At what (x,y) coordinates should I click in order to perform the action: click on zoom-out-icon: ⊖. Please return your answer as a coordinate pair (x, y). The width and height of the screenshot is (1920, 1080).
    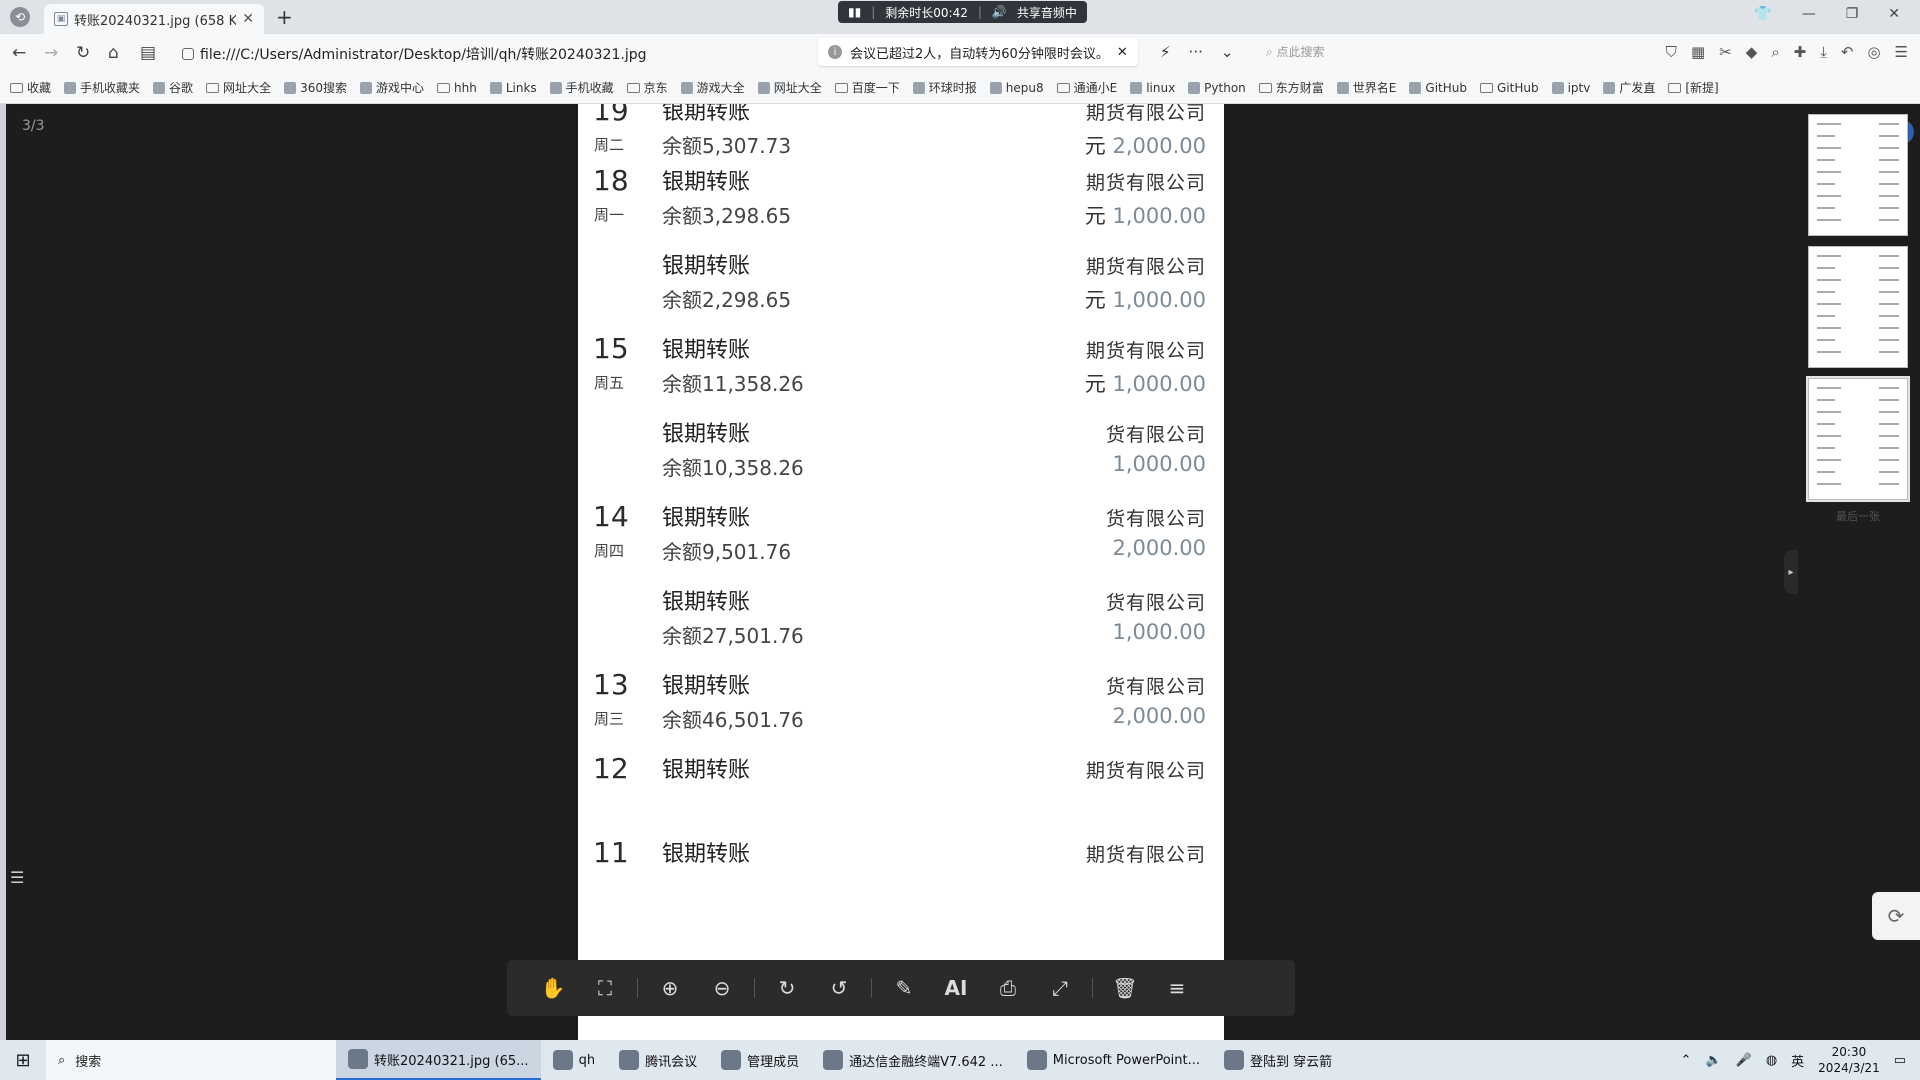
    Looking at the image, I should click on (722, 988).